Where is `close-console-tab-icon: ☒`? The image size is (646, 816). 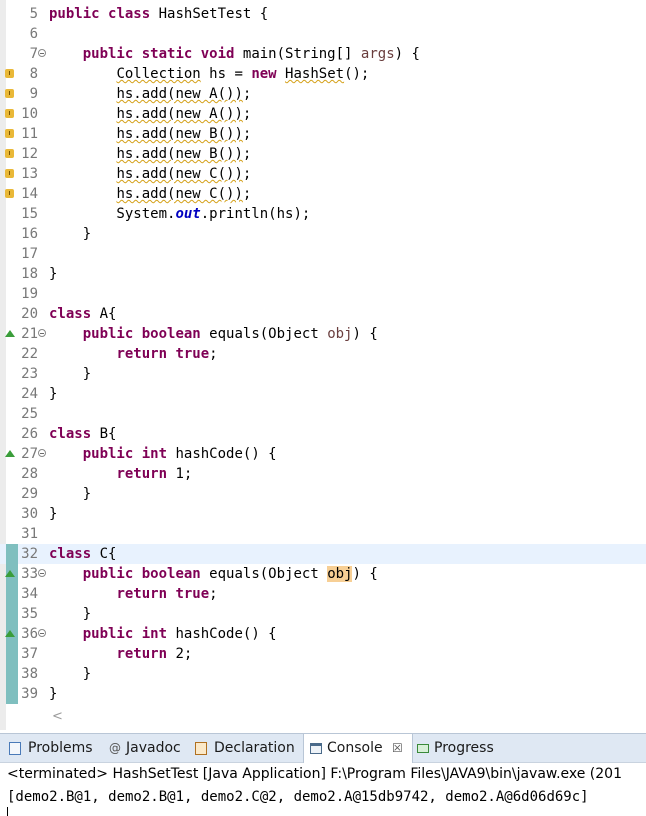 close-console-tab-icon: ☒ is located at coordinates (397, 748).